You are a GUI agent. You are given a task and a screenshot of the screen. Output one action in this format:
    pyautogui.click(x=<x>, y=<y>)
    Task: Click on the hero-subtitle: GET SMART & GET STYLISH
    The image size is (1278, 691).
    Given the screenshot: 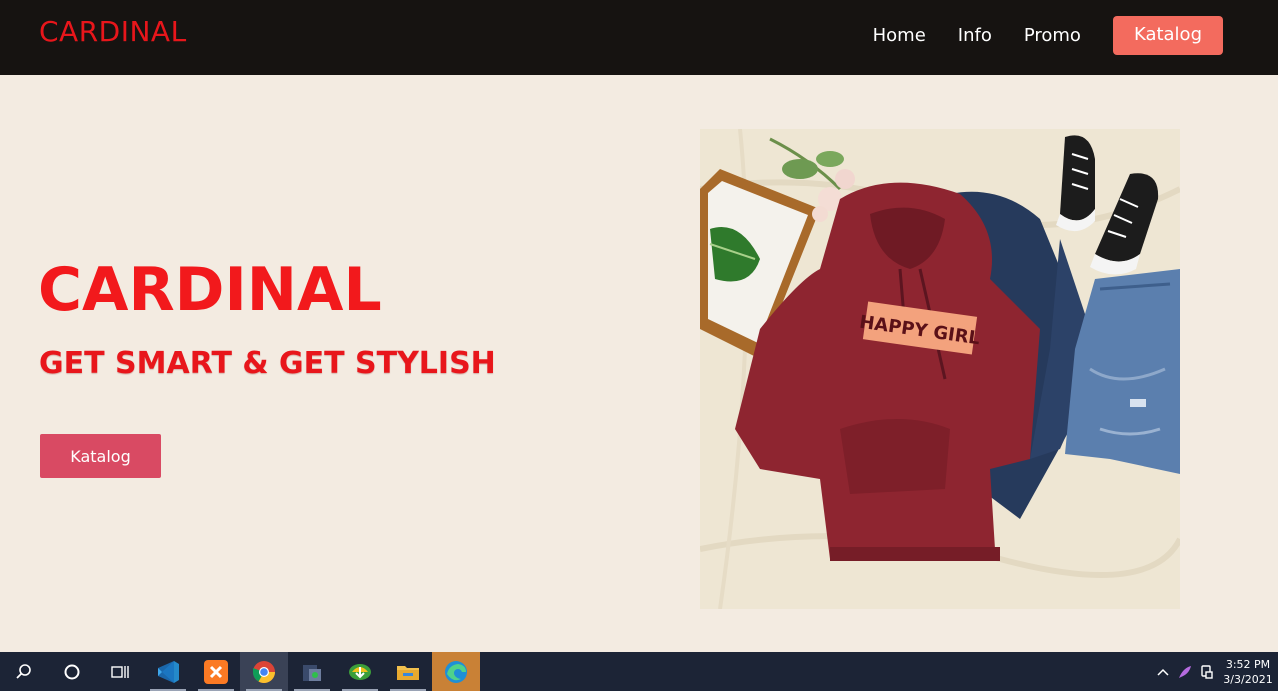 What is the action you would take?
    pyautogui.click(x=267, y=363)
    